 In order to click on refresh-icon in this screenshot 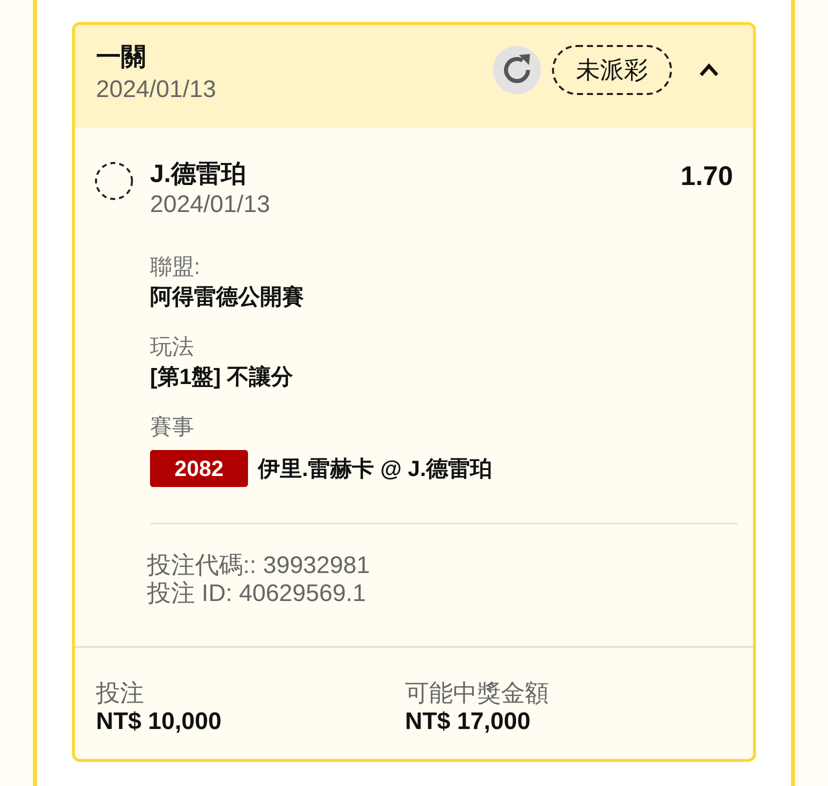, I will do `click(517, 70)`.